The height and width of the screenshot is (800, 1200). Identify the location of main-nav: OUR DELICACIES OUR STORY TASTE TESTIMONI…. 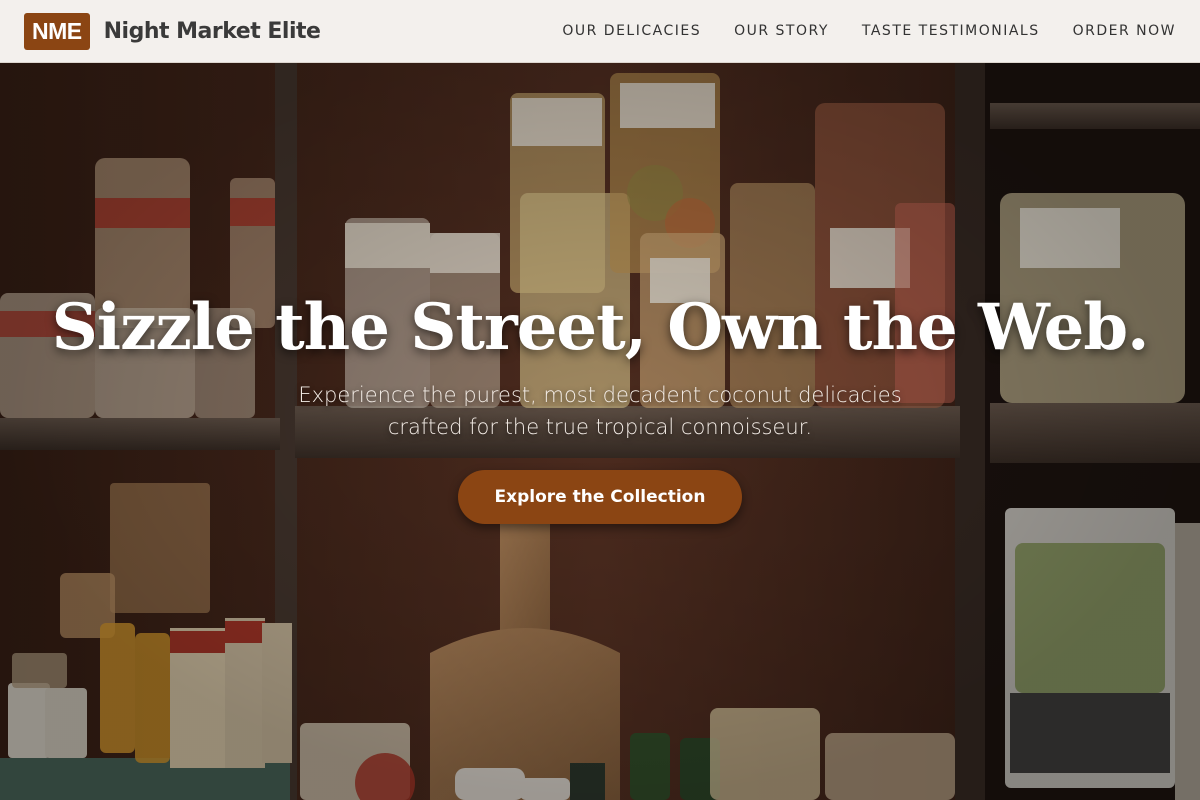
(869, 31).